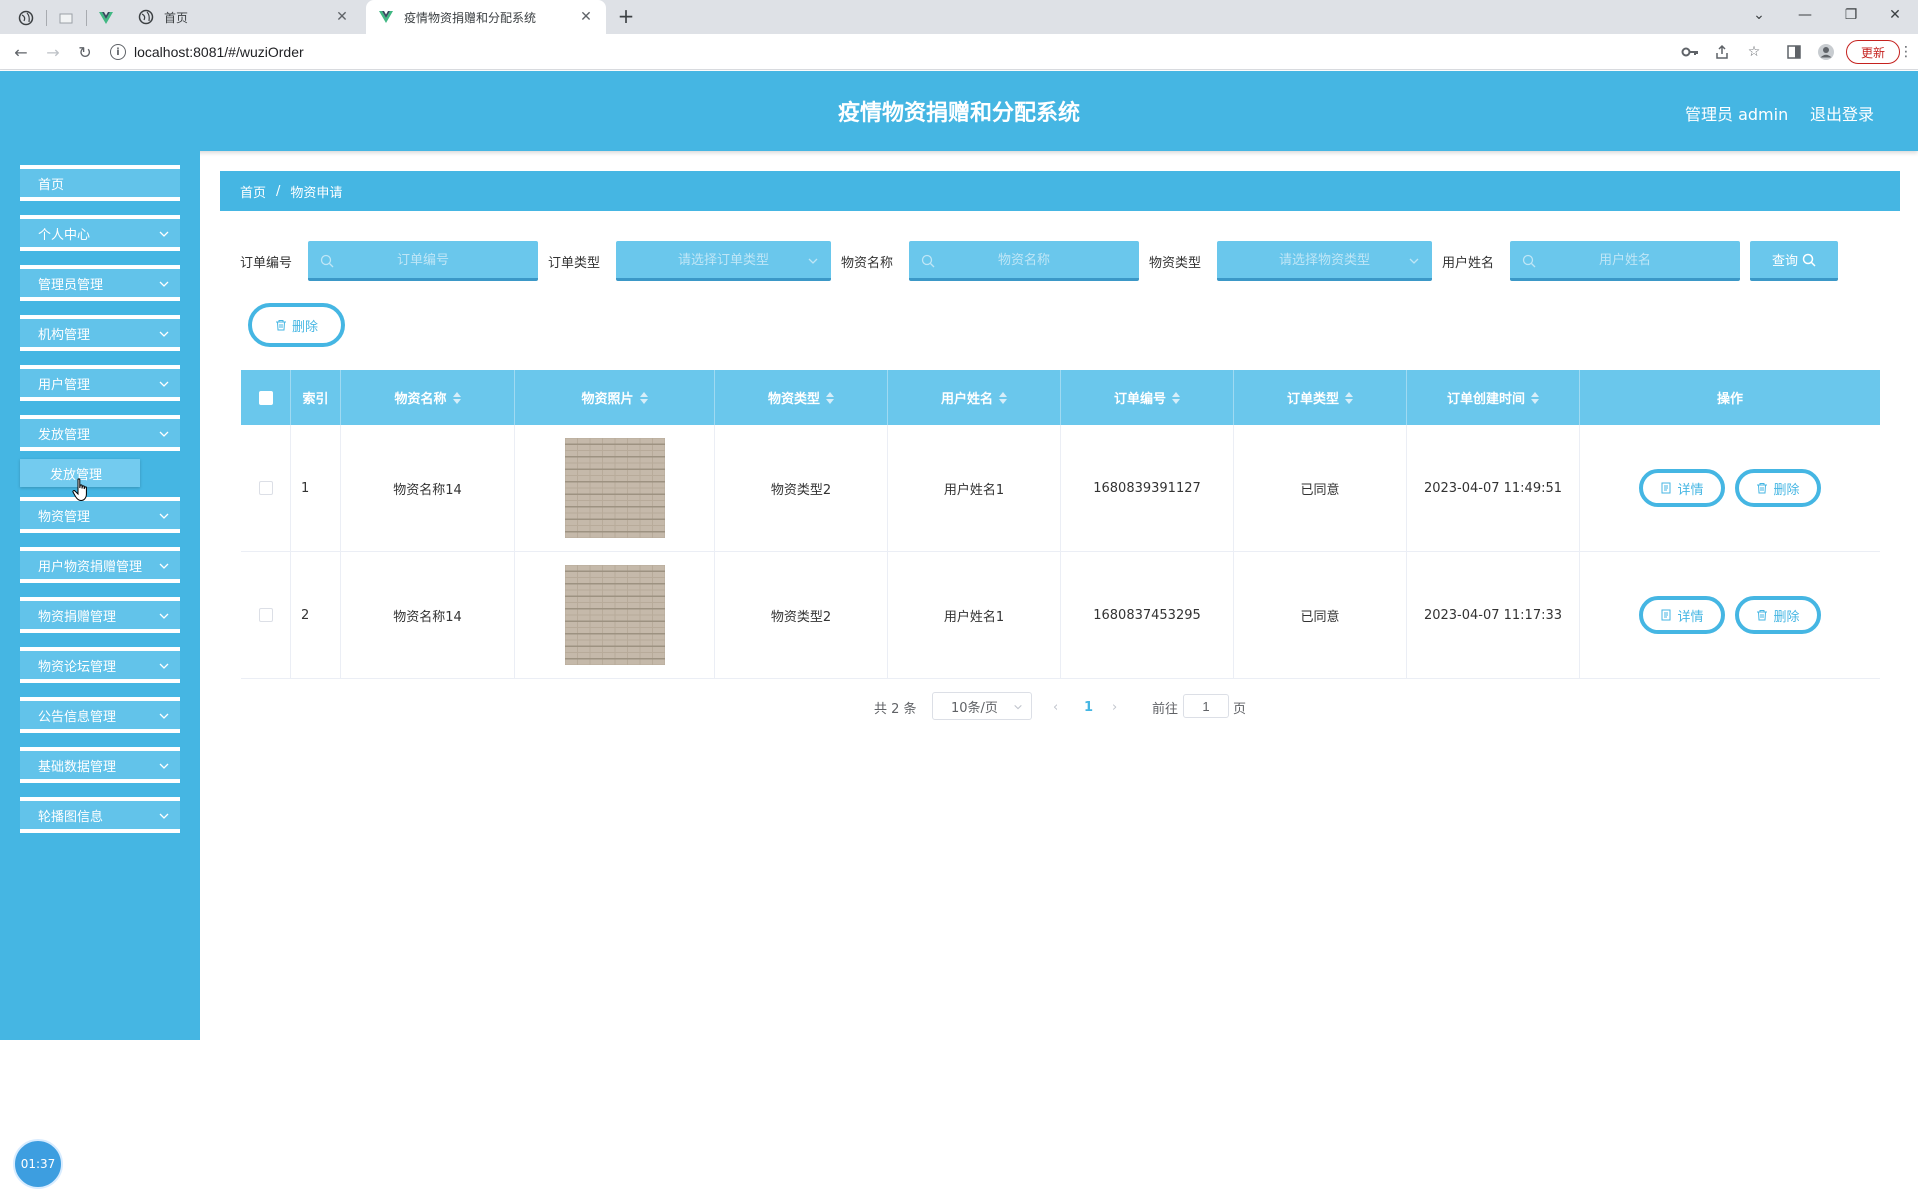 This screenshot has height=1189, width=1918. I want to click on prev-page-icon: ‹, so click(1055, 707).